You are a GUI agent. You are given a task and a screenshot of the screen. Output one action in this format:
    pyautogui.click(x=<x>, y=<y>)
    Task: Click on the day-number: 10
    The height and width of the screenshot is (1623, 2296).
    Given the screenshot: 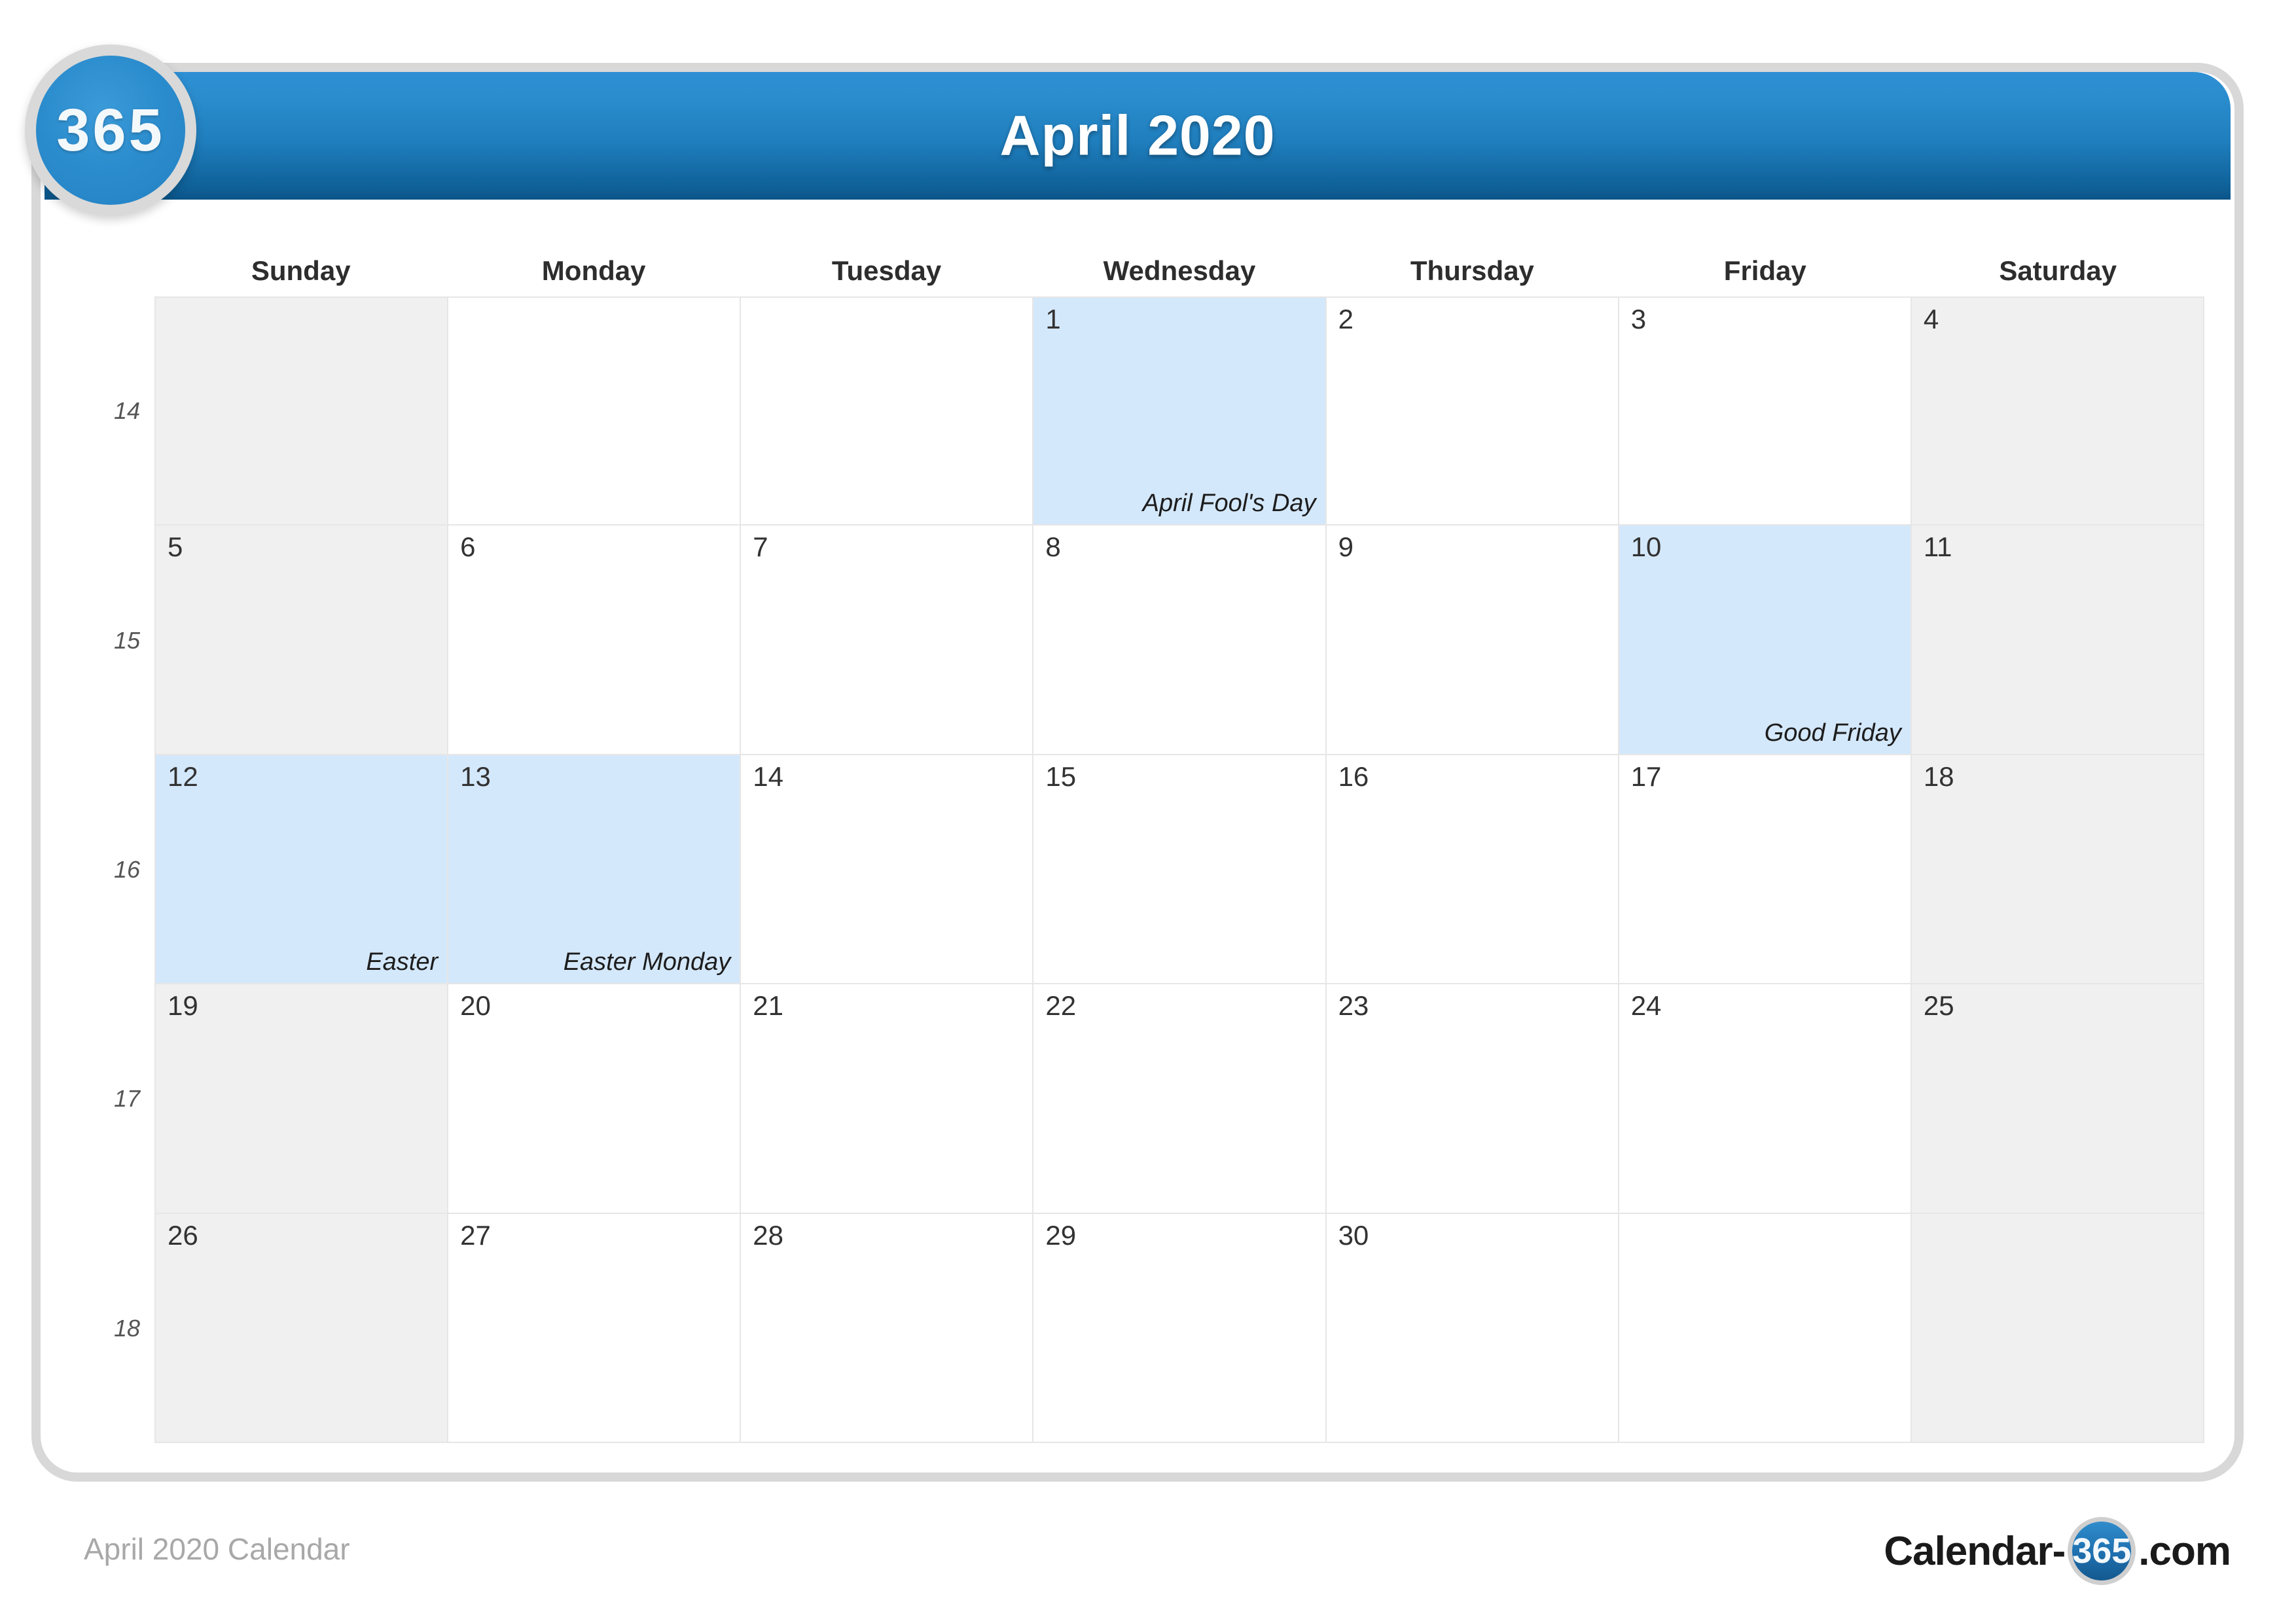 What is the action you would take?
    pyautogui.click(x=1646, y=547)
    